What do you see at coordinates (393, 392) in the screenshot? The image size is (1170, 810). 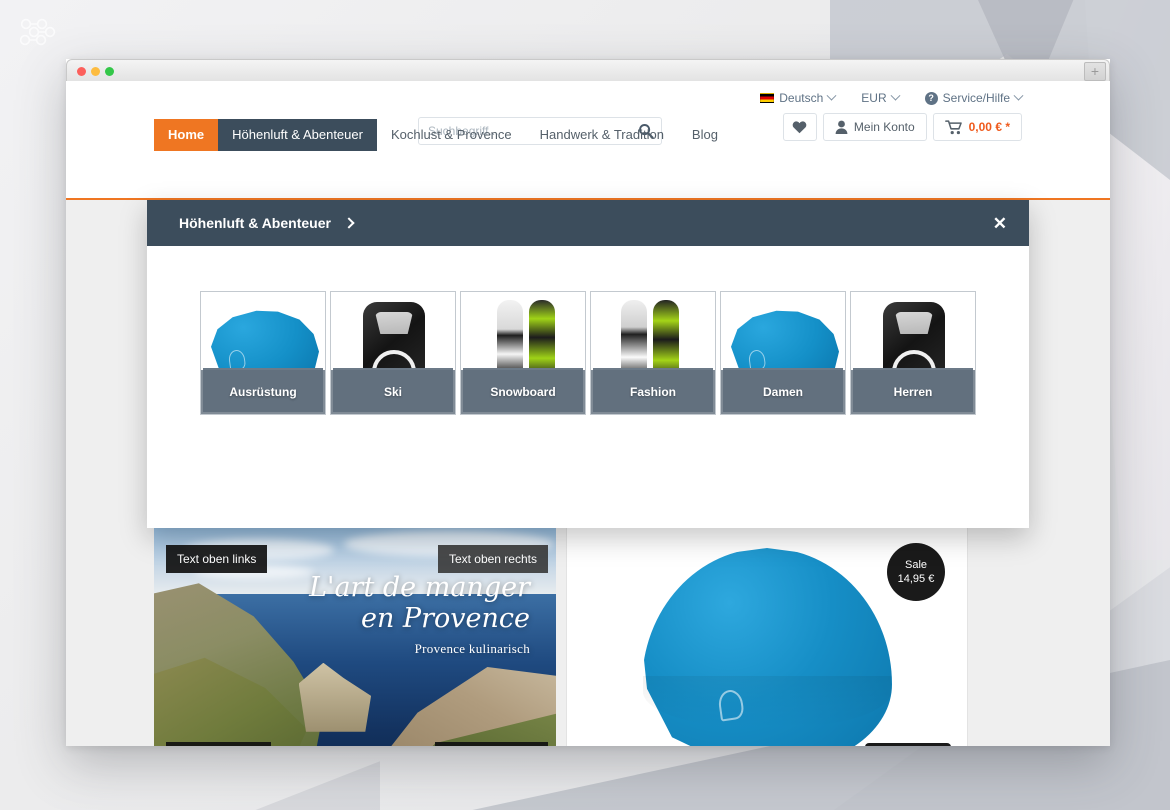 I see `category-tile-label: Ski` at bounding box center [393, 392].